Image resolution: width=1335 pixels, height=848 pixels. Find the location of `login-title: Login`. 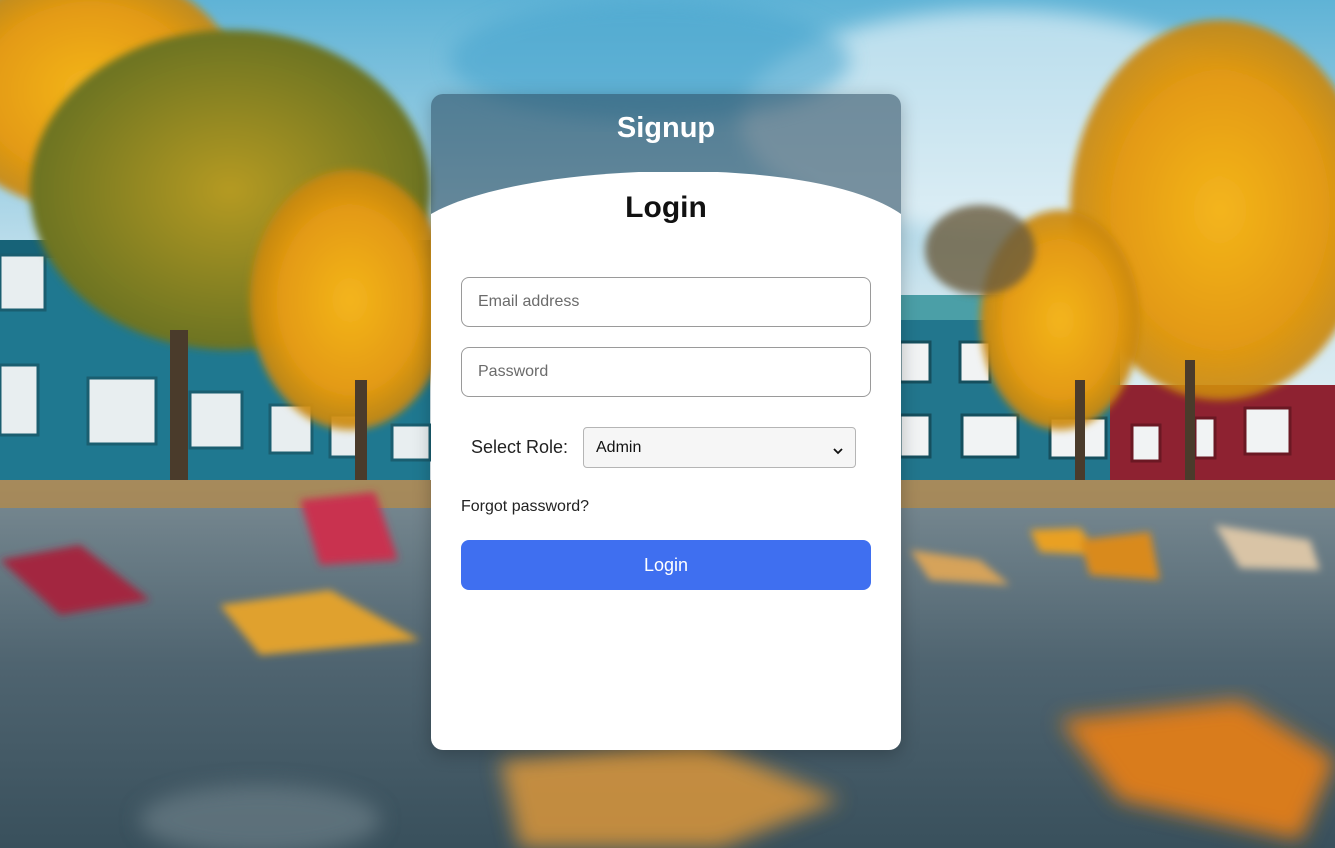

login-title: Login is located at coordinates (666, 207).